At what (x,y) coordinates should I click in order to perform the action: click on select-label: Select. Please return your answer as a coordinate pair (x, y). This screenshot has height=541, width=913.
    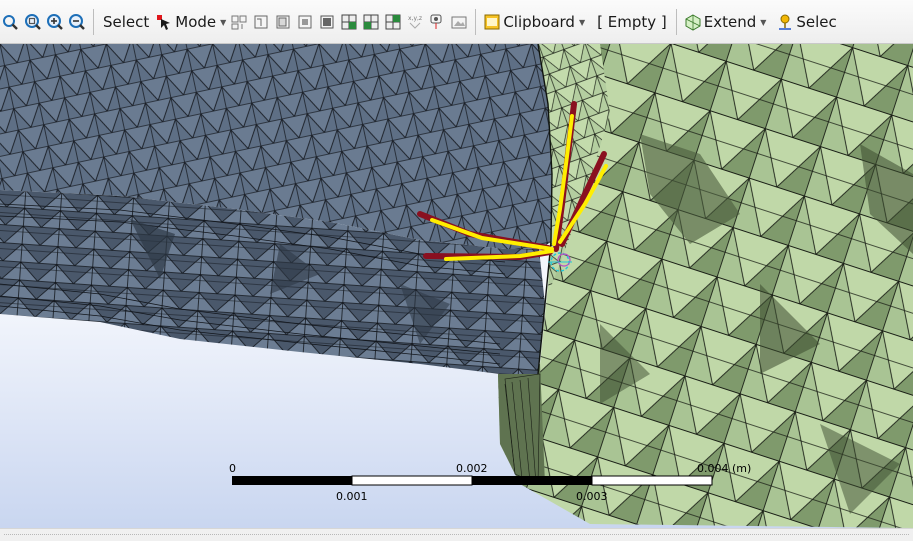
    Looking at the image, I should click on (126, 22).